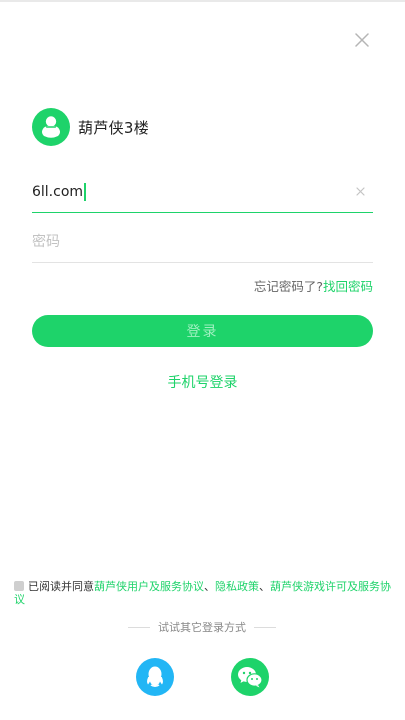 Image resolution: width=405 pixels, height=720 pixels. Describe the element at coordinates (114, 127) in the screenshot. I see `app-name: 葫芦侠3楼` at that location.